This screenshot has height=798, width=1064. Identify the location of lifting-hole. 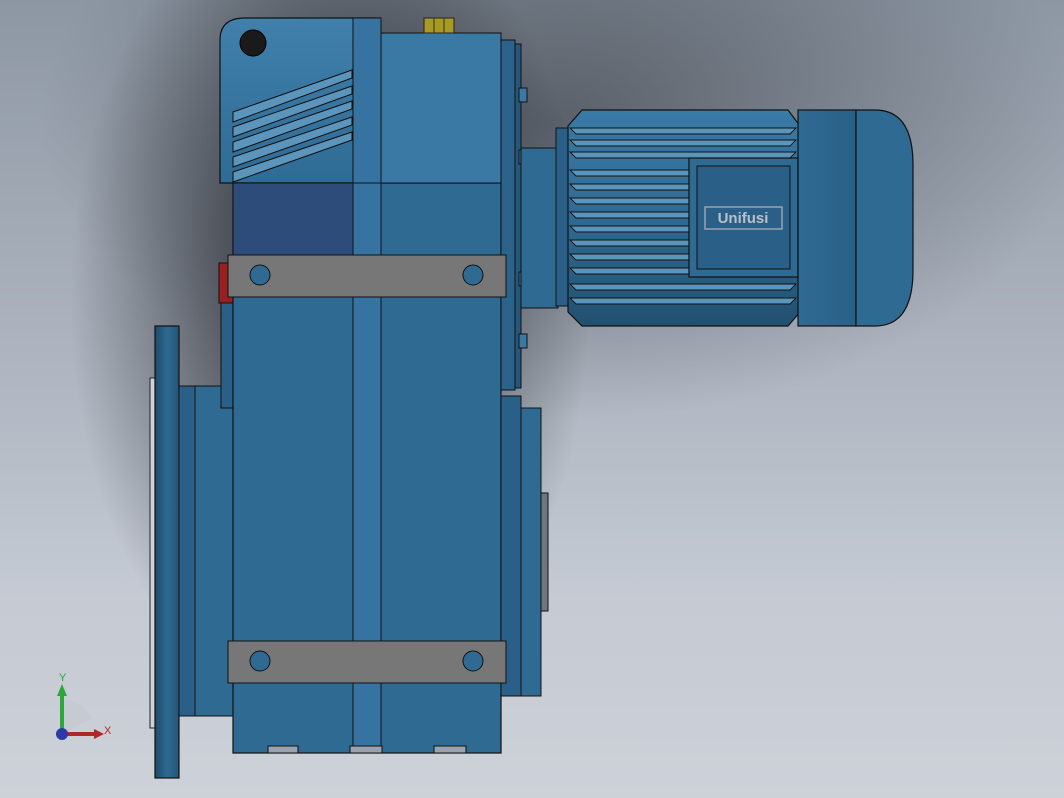
(253, 43).